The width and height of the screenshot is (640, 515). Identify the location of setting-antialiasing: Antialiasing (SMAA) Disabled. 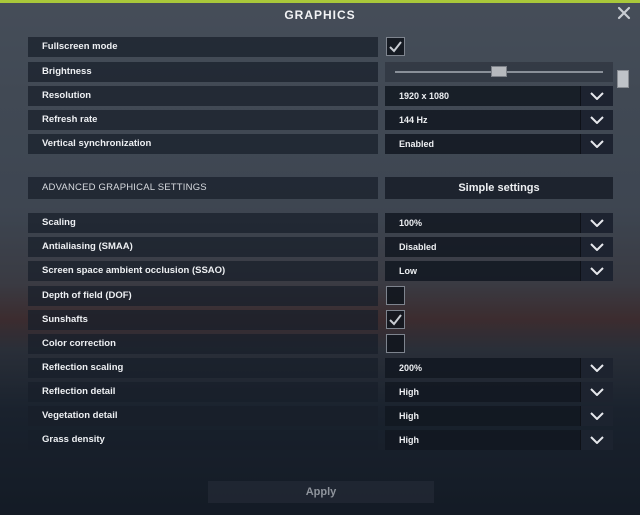
(320, 247).